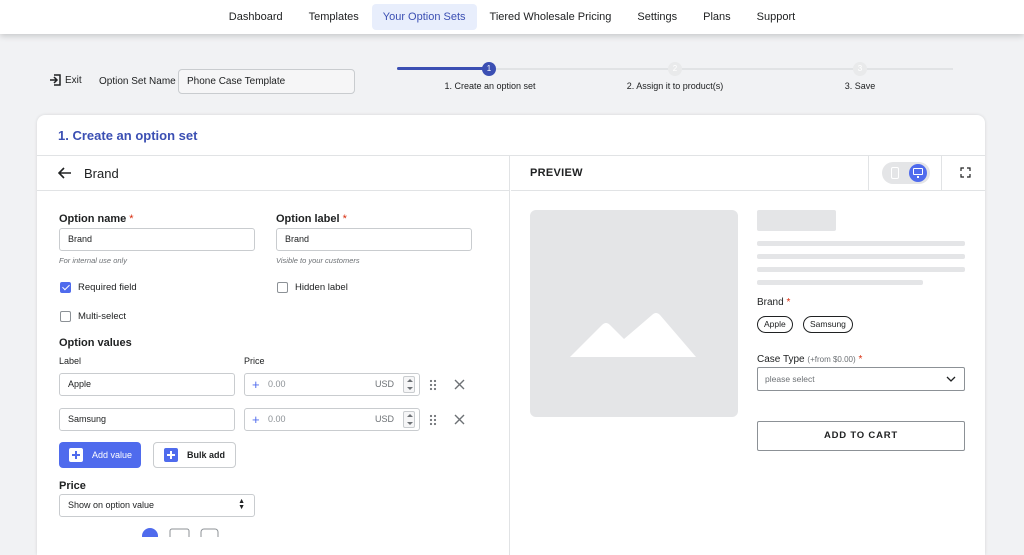 The image size is (1024, 555). Describe the element at coordinates (675, 86) in the screenshot. I see `step-2-label: 2. Assign it to product(s)` at that location.